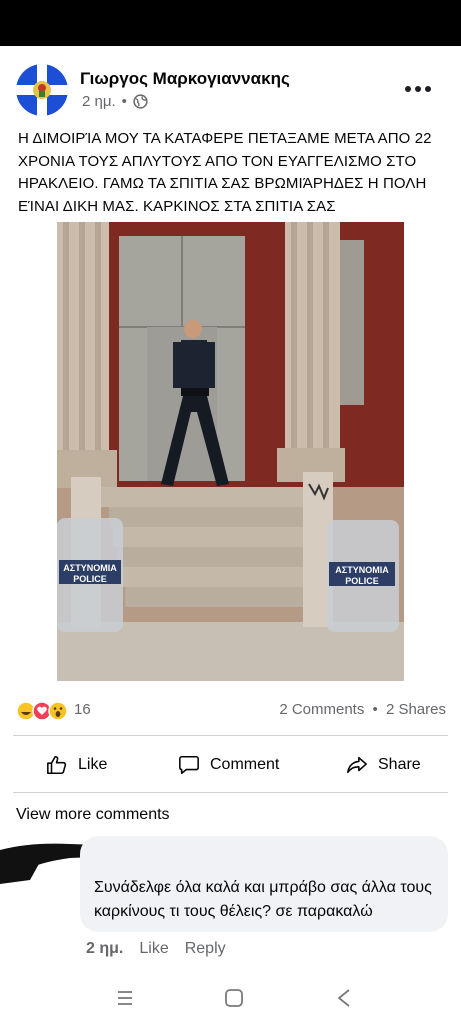 The height and width of the screenshot is (1024, 461). I want to click on divider-top, so click(230, 735).